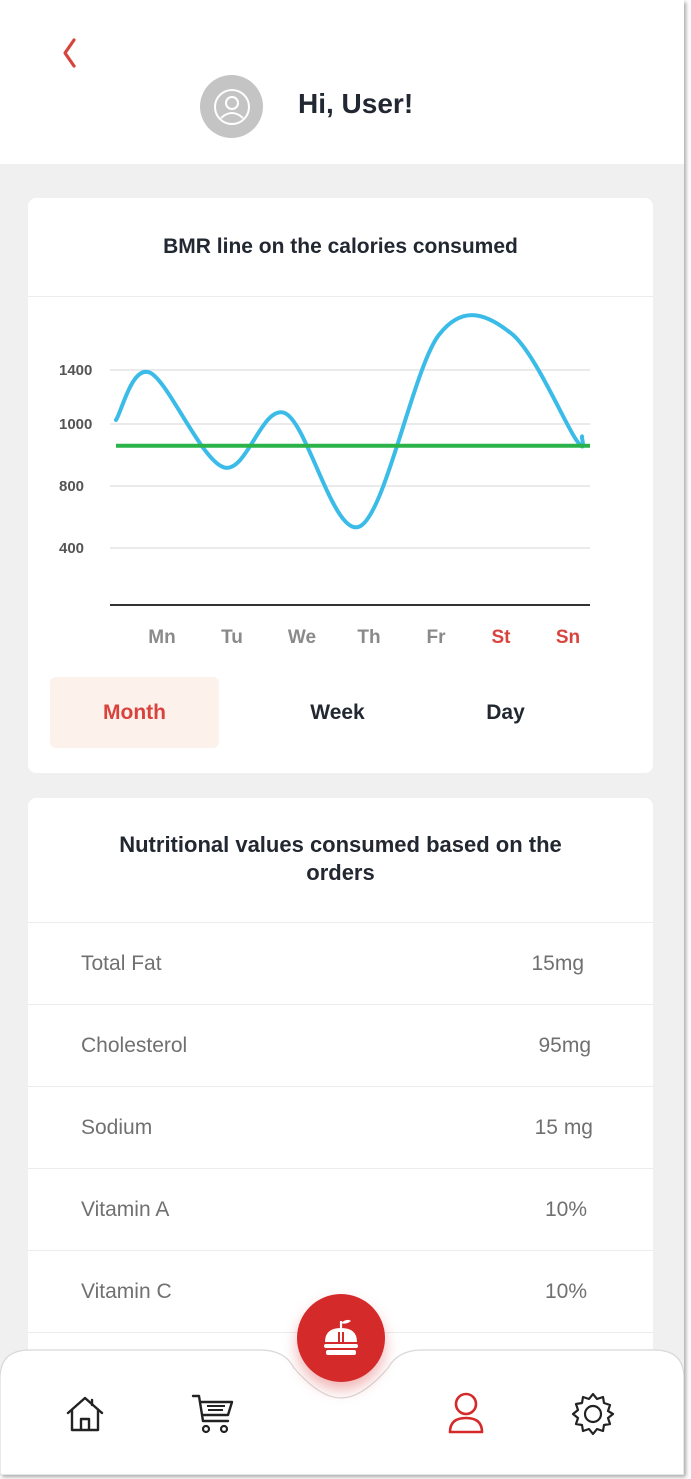 The width and height of the screenshot is (691, 1479). What do you see at coordinates (466, 1413) in the screenshot?
I see `profile-icon` at bounding box center [466, 1413].